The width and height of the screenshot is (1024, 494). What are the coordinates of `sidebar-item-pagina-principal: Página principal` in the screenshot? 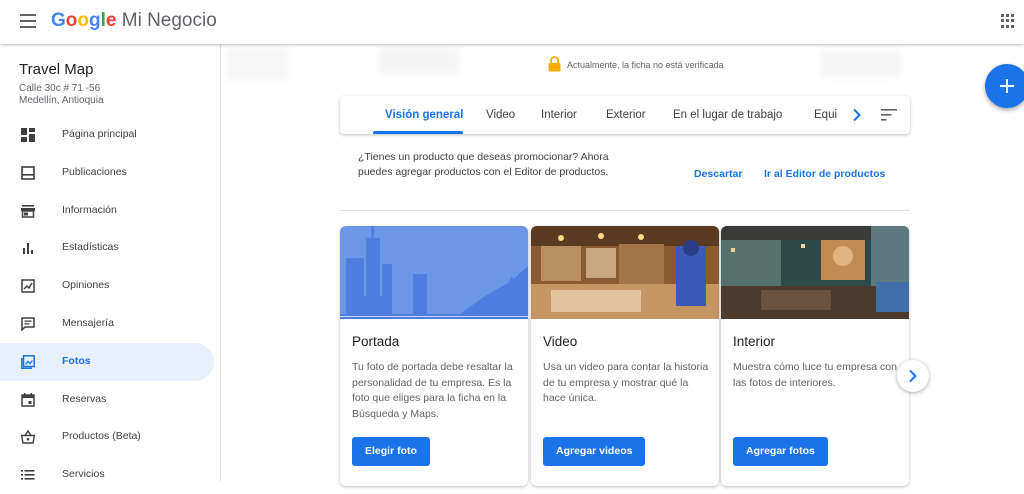 It's located at (107, 135).